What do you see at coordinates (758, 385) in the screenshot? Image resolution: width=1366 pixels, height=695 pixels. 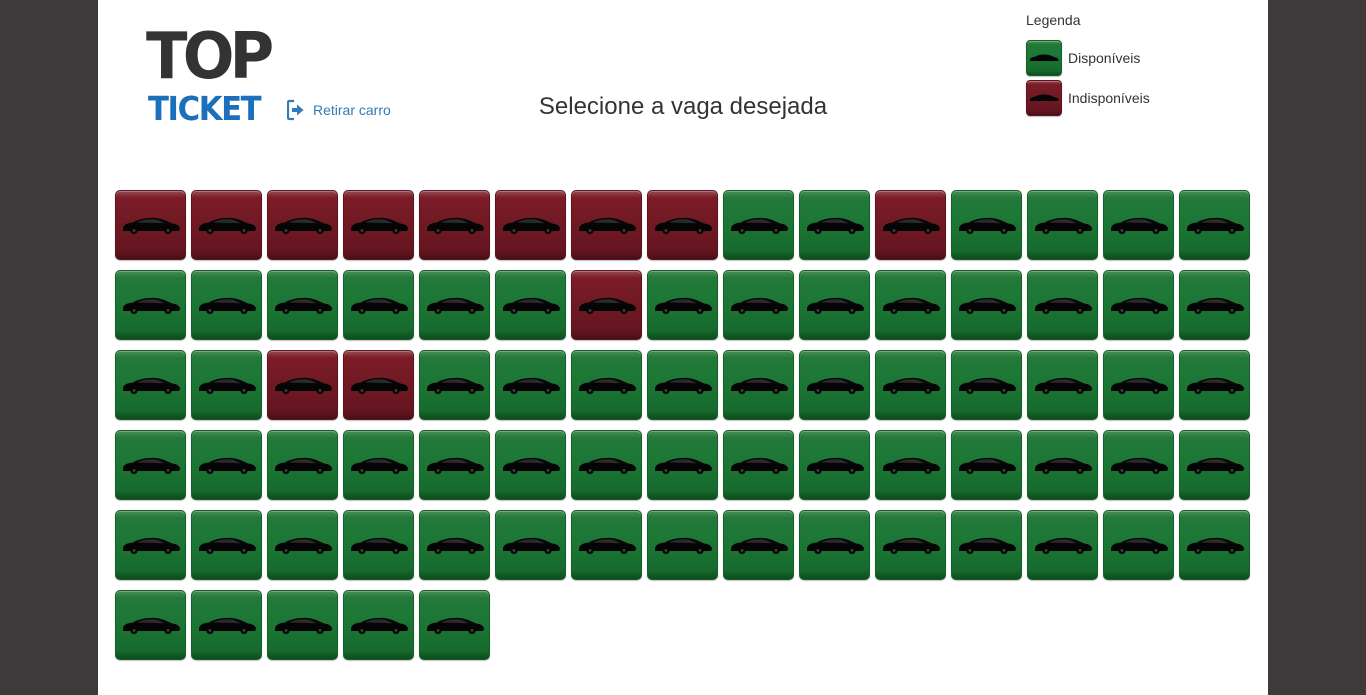 I see `parking-spot-39-available` at bounding box center [758, 385].